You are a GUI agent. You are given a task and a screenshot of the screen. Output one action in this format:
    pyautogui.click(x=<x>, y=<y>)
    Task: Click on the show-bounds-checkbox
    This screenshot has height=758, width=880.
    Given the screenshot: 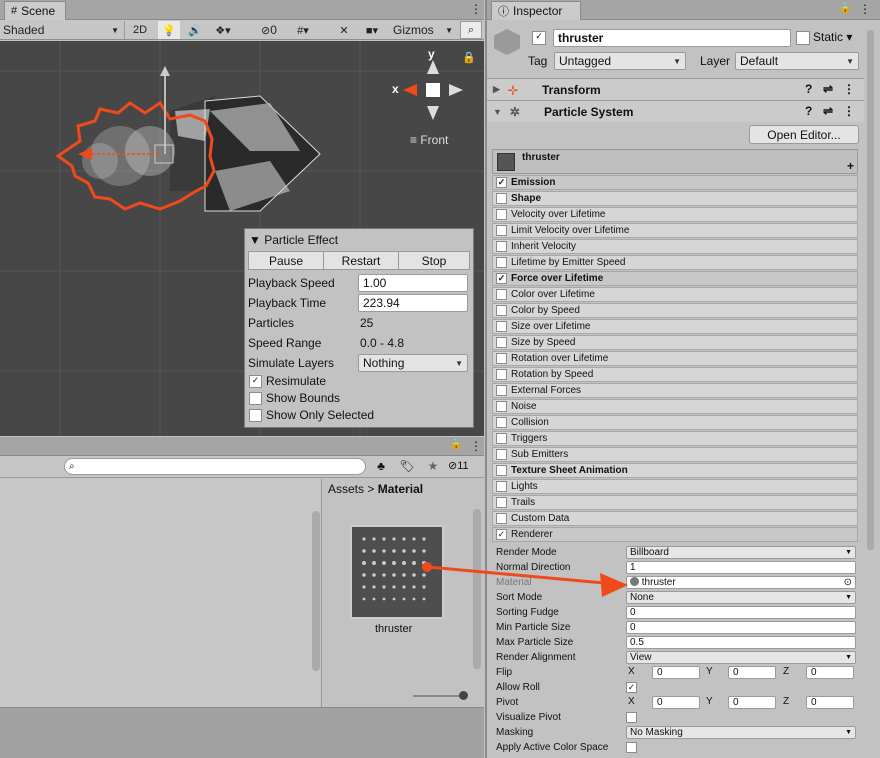 What is the action you would take?
    pyautogui.click(x=255, y=398)
    